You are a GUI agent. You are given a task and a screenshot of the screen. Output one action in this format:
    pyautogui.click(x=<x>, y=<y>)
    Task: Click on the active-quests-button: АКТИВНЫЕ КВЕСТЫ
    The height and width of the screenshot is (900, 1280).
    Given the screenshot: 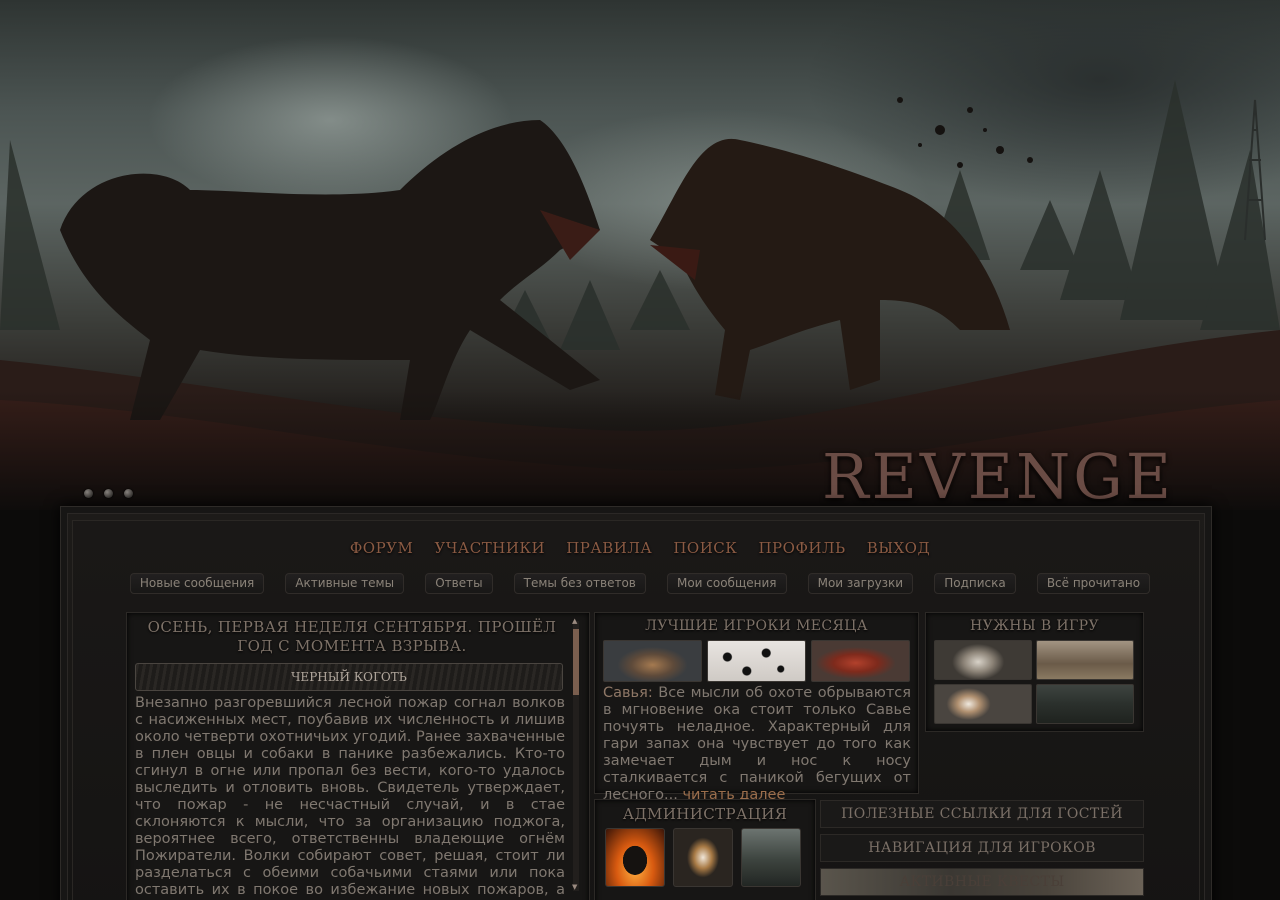 What is the action you would take?
    pyautogui.click(x=982, y=882)
    